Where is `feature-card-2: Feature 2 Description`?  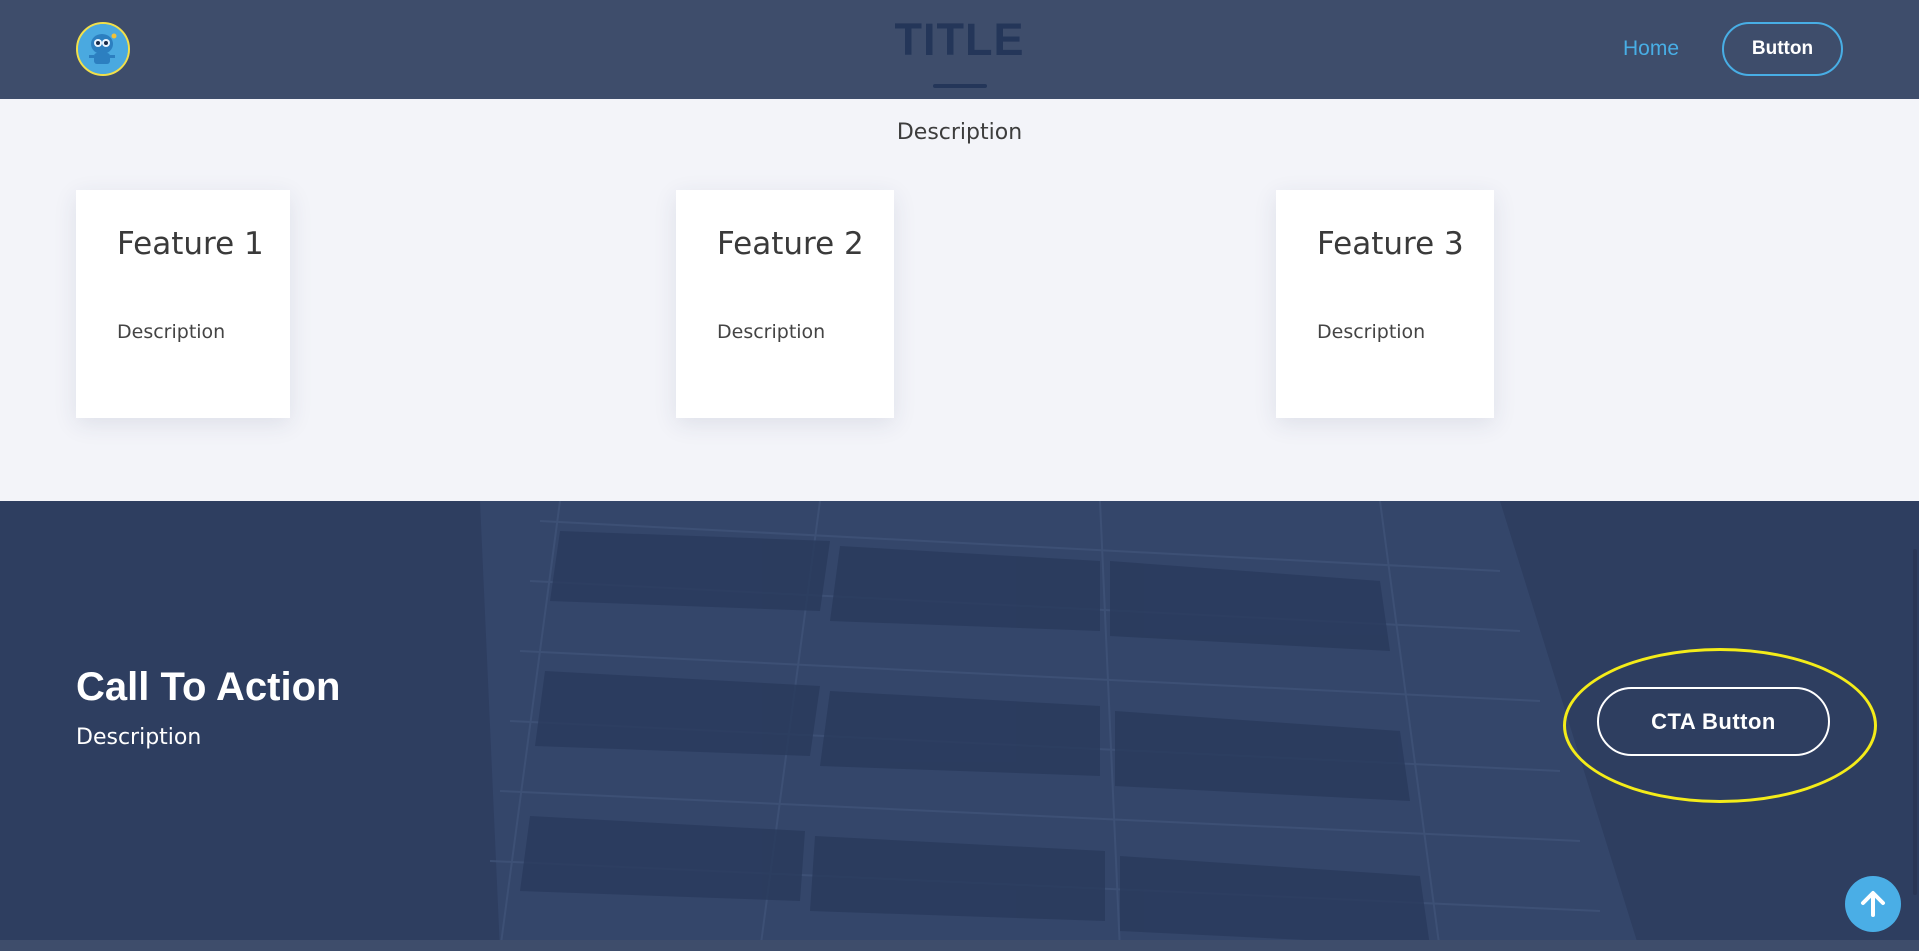
feature-card-2: Feature 2 Description is located at coordinates (785, 304).